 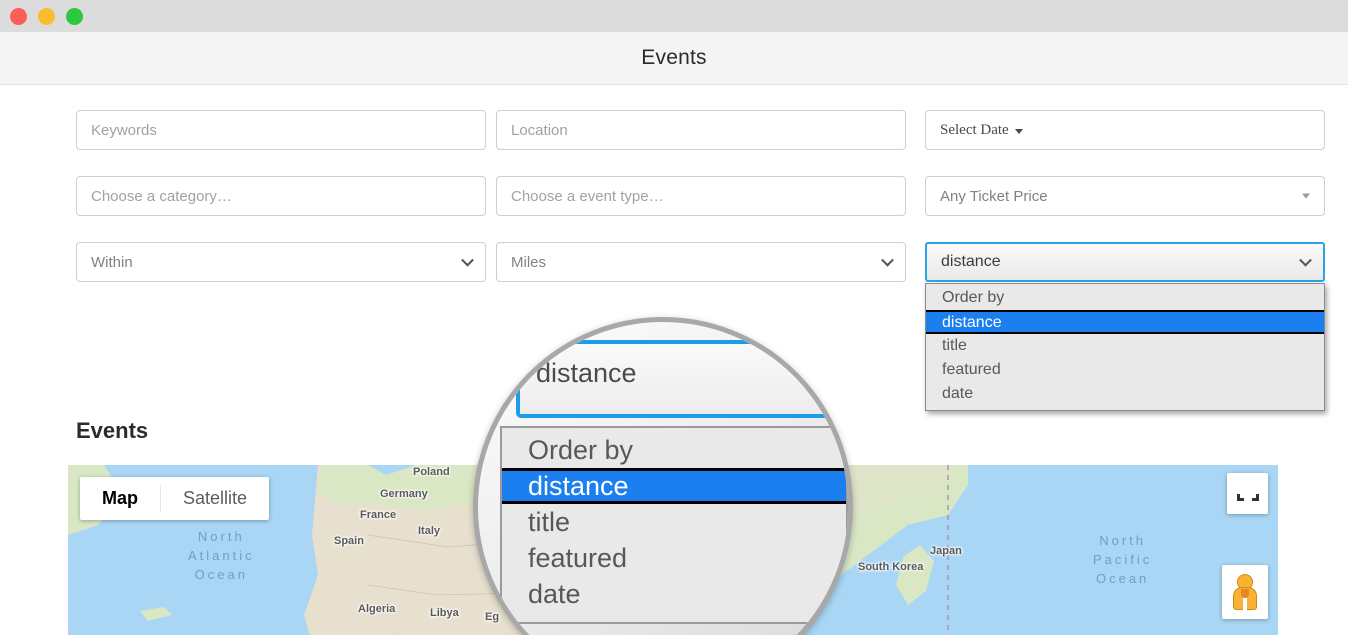 I want to click on keywords-placeholder: Keywords, so click(x=124, y=130).